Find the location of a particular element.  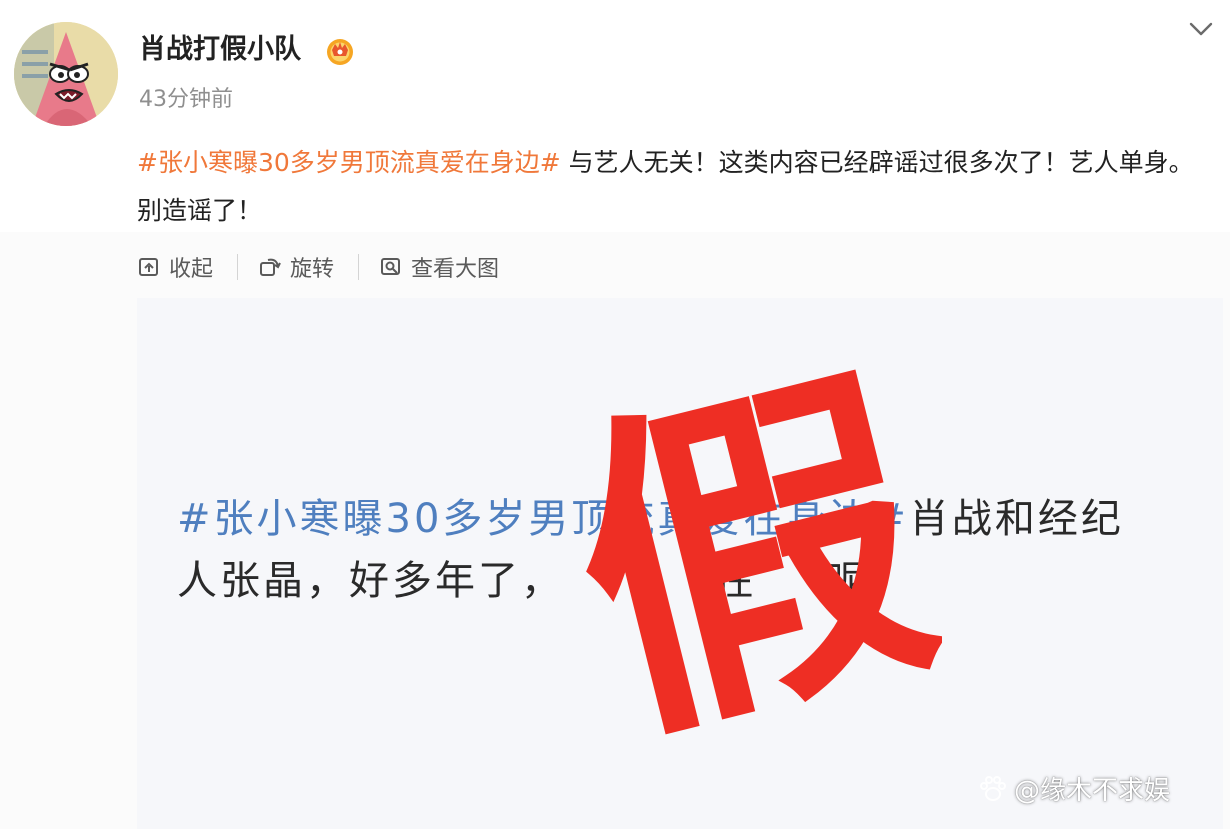

image-toolbar: 收起 旋转 查看大图 is located at coordinates (318, 267).